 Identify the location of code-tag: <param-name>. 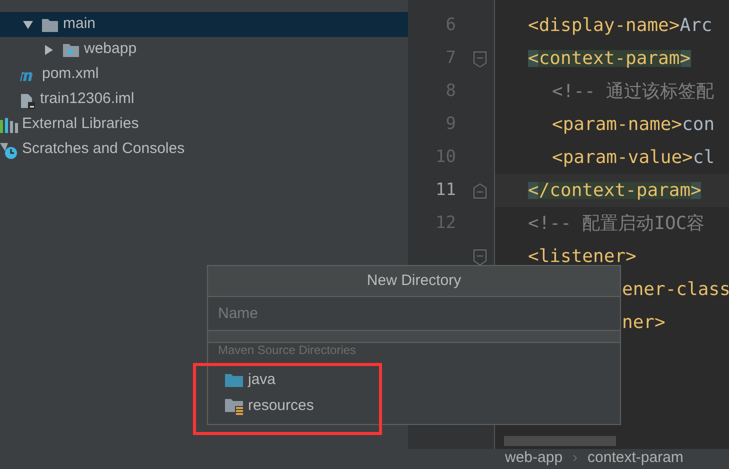
(617, 124).